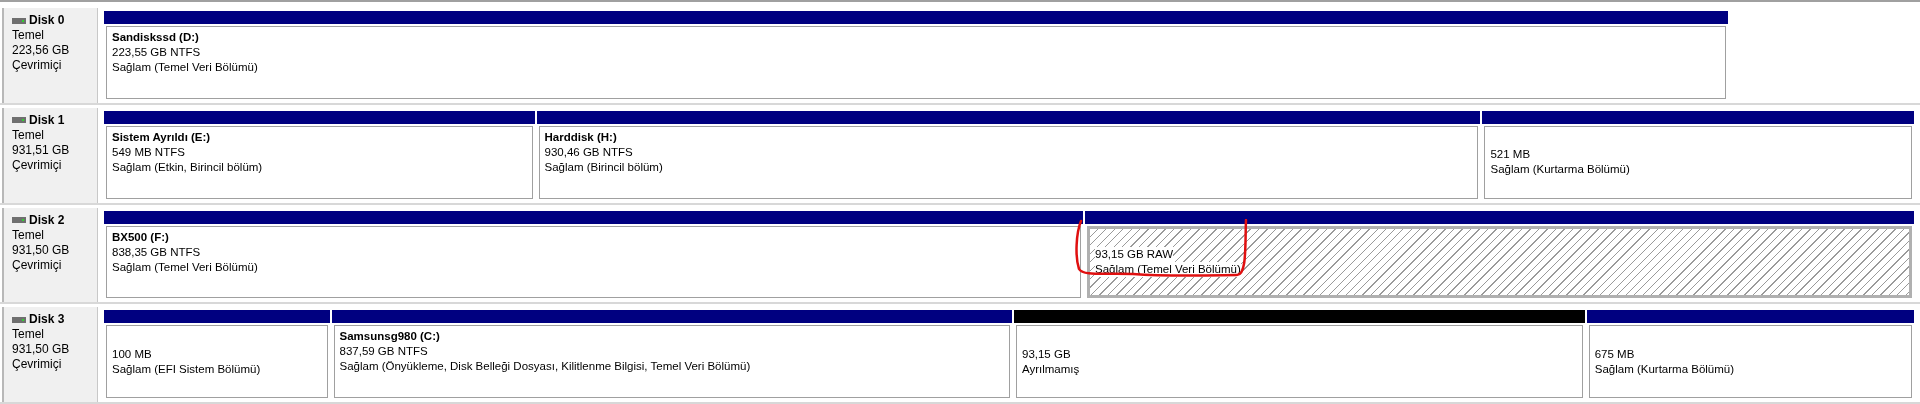  What do you see at coordinates (1499, 262) in the screenshot?
I see `partition-block: 93,15 GB RAW Sağlam (Temel Veri Bölümü)` at bounding box center [1499, 262].